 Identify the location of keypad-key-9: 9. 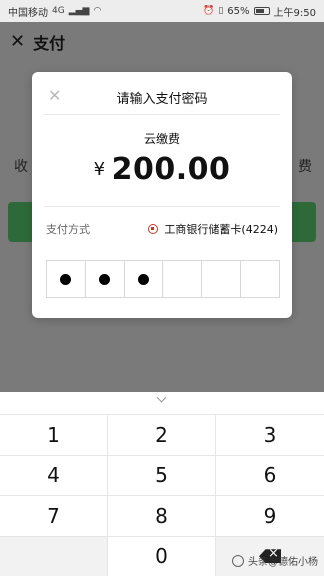
(270, 515).